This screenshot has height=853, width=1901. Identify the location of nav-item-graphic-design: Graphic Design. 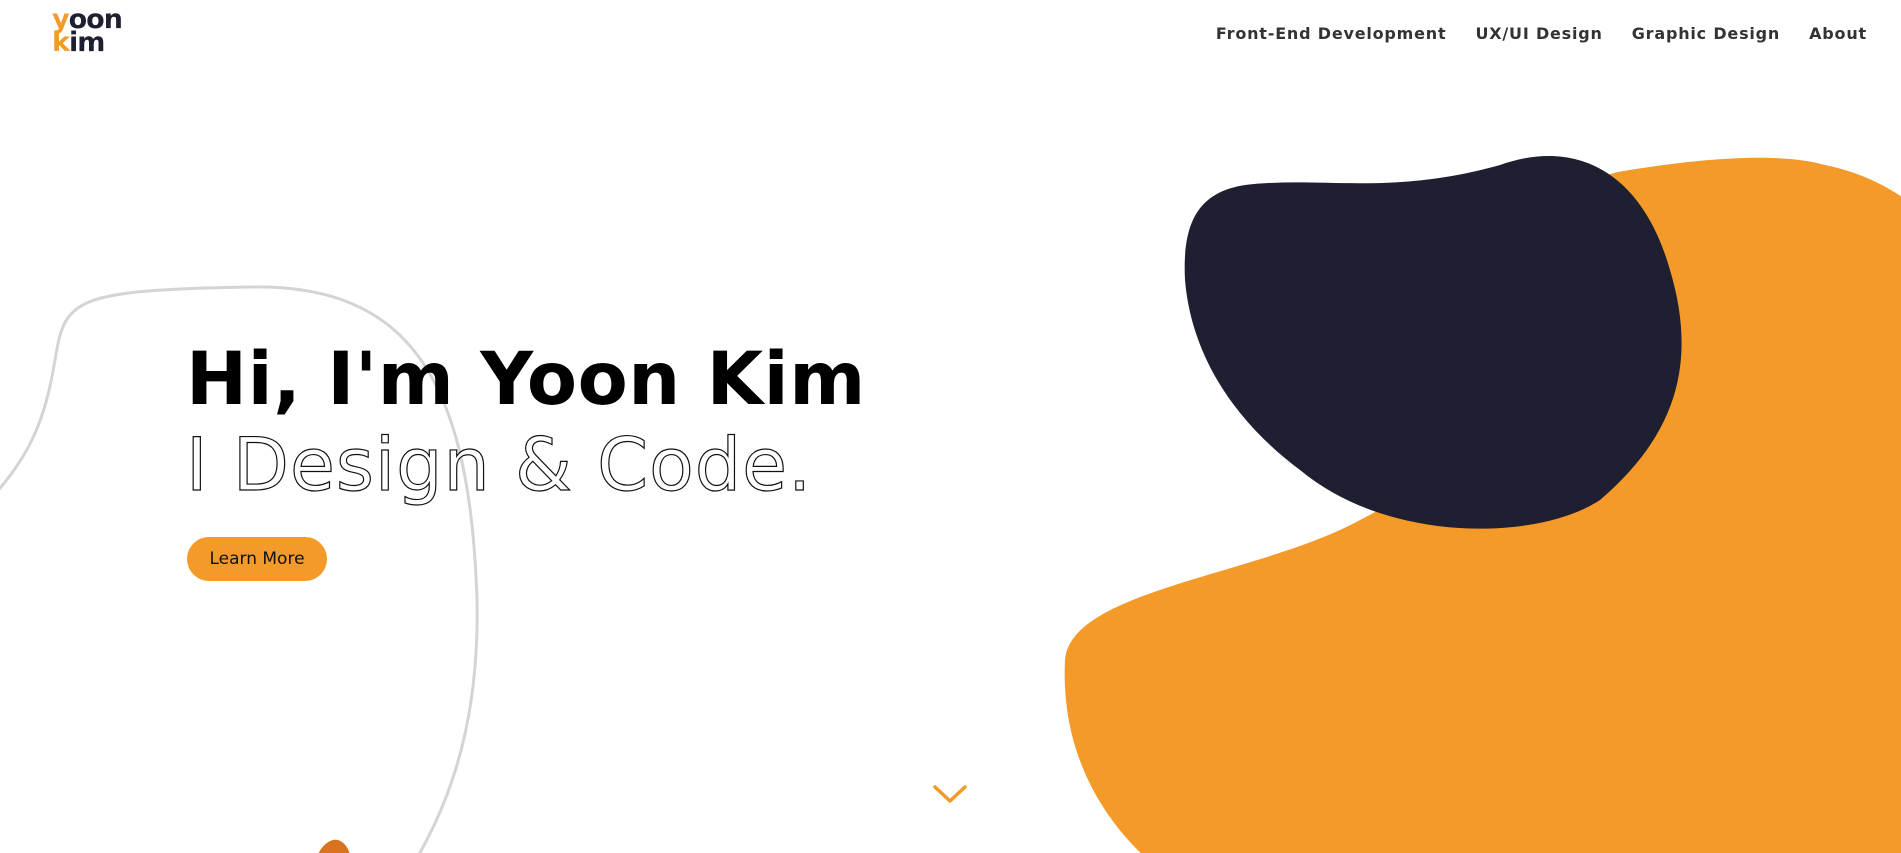
(1706, 33).